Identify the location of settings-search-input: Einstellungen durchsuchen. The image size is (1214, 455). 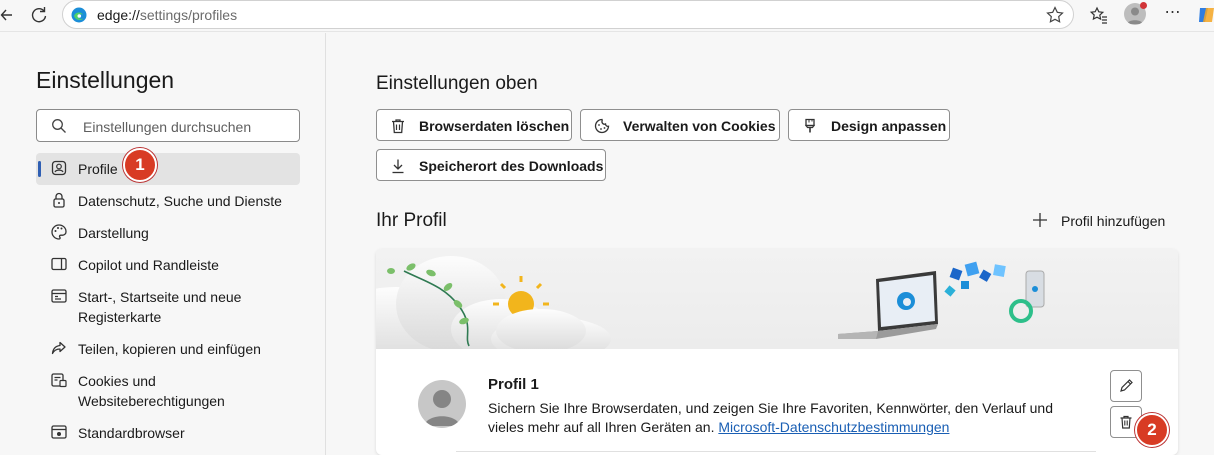
(168, 125).